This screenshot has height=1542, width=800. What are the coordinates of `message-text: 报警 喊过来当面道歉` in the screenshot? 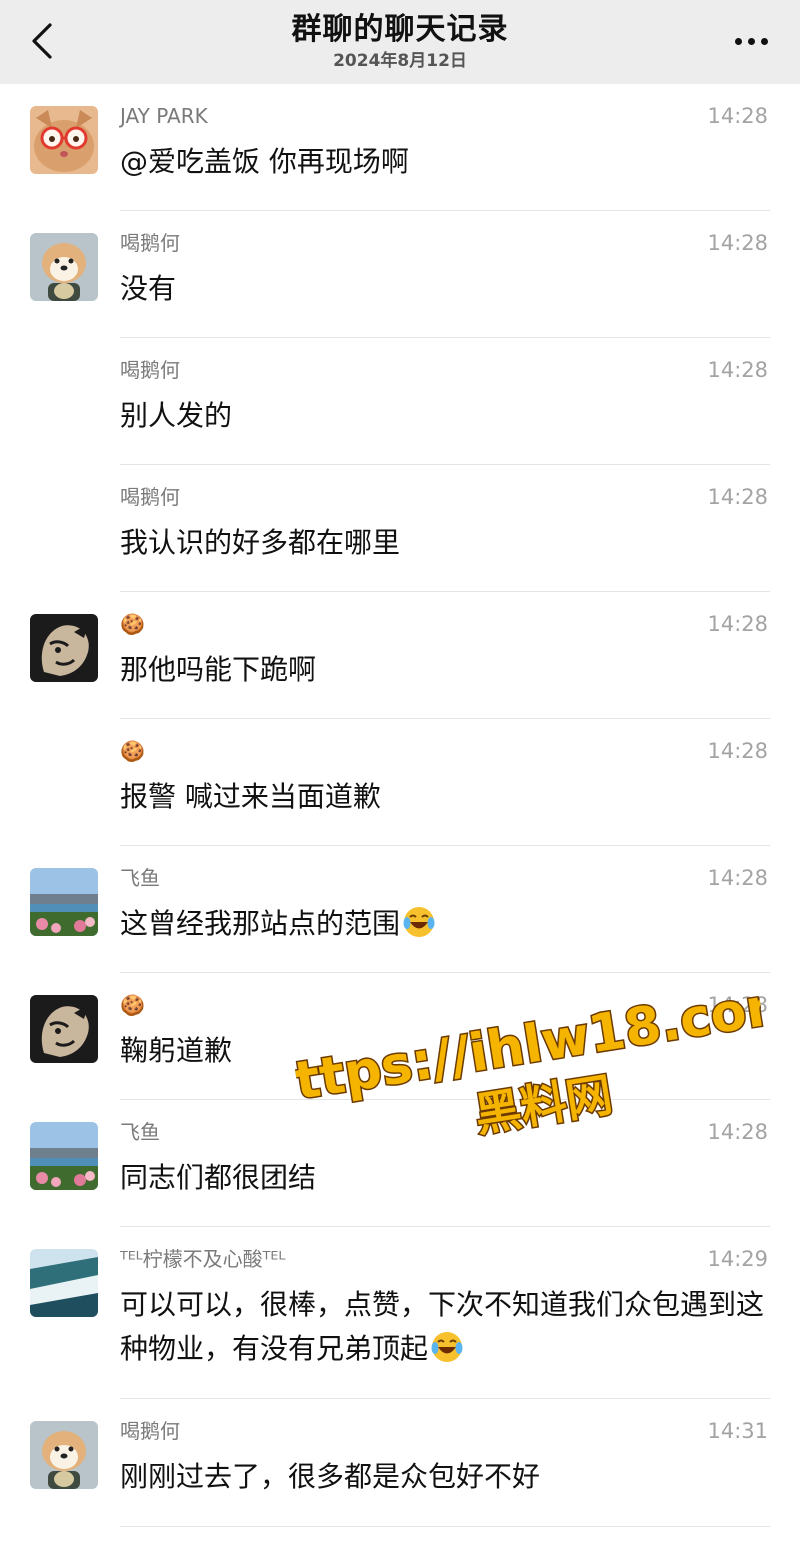 It's located at (250, 796).